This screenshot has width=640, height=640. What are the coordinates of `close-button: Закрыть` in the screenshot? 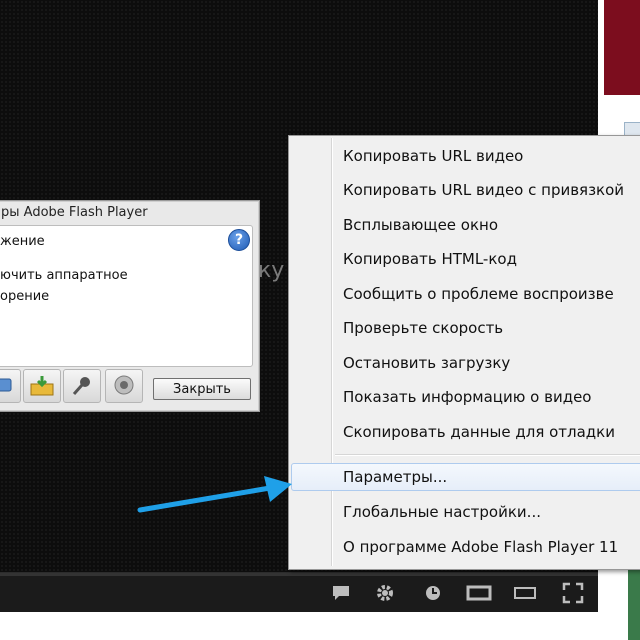 It's located at (202, 389).